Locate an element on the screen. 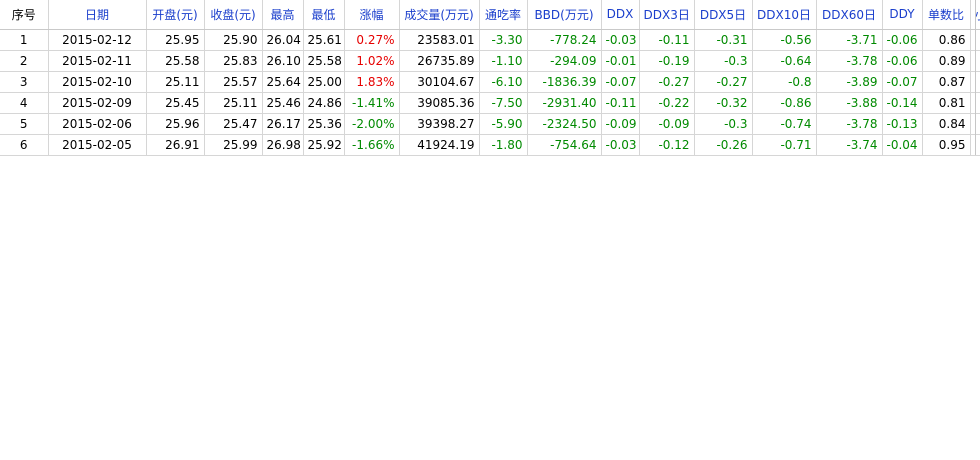  cell-ddx5: -0.27 is located at coordinates (723, 82).